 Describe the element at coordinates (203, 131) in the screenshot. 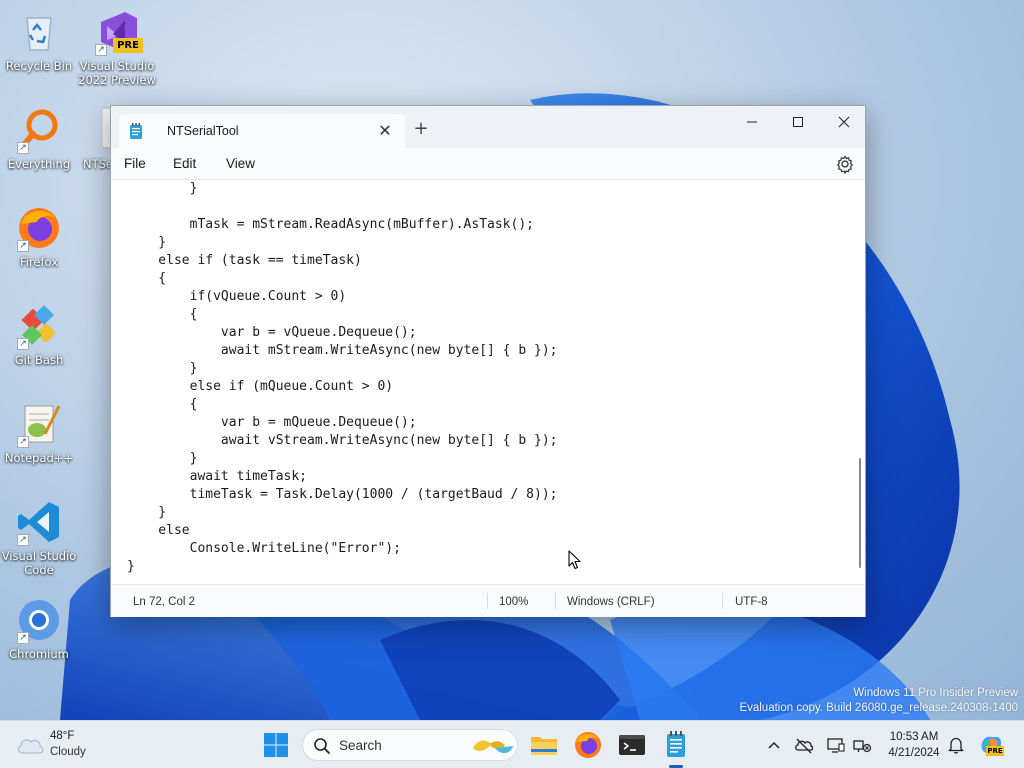

I see `tab-title: NTSerialTool` at that location.